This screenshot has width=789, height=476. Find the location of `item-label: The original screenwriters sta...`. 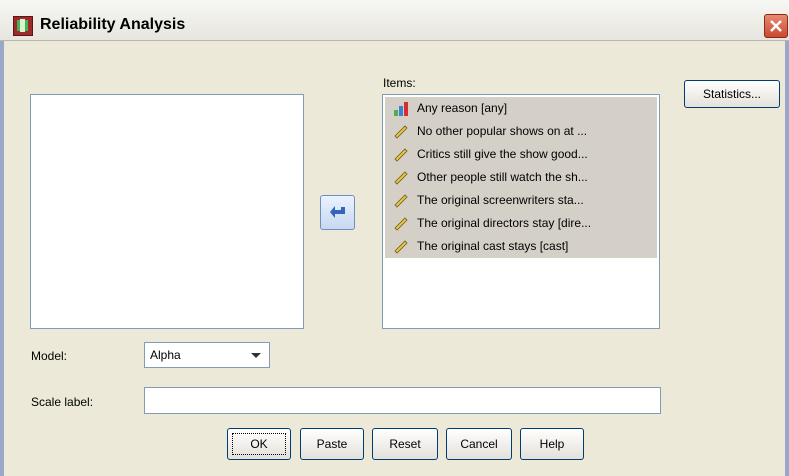

item-label: The original screenwriters sta... is located at coordinates (500, 200).